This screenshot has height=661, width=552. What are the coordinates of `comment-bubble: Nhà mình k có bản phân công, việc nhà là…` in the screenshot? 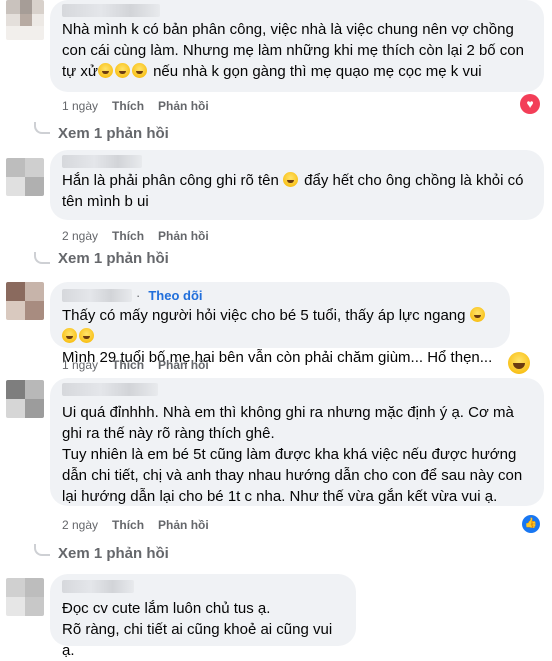 It's located at (297, 46).